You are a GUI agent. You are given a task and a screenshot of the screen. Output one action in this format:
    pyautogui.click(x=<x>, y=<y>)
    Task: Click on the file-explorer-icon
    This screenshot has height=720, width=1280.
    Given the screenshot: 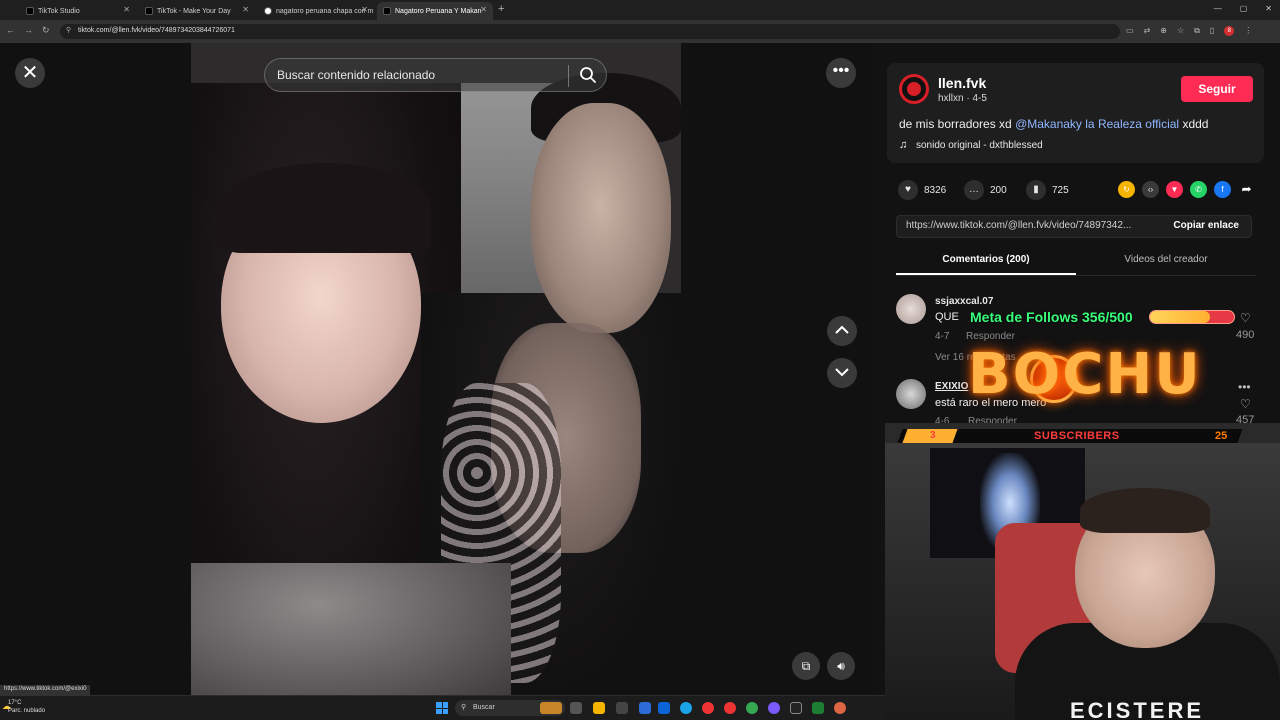 What is the action you would take?
    pyautogui.click(x=599, y=708)
    